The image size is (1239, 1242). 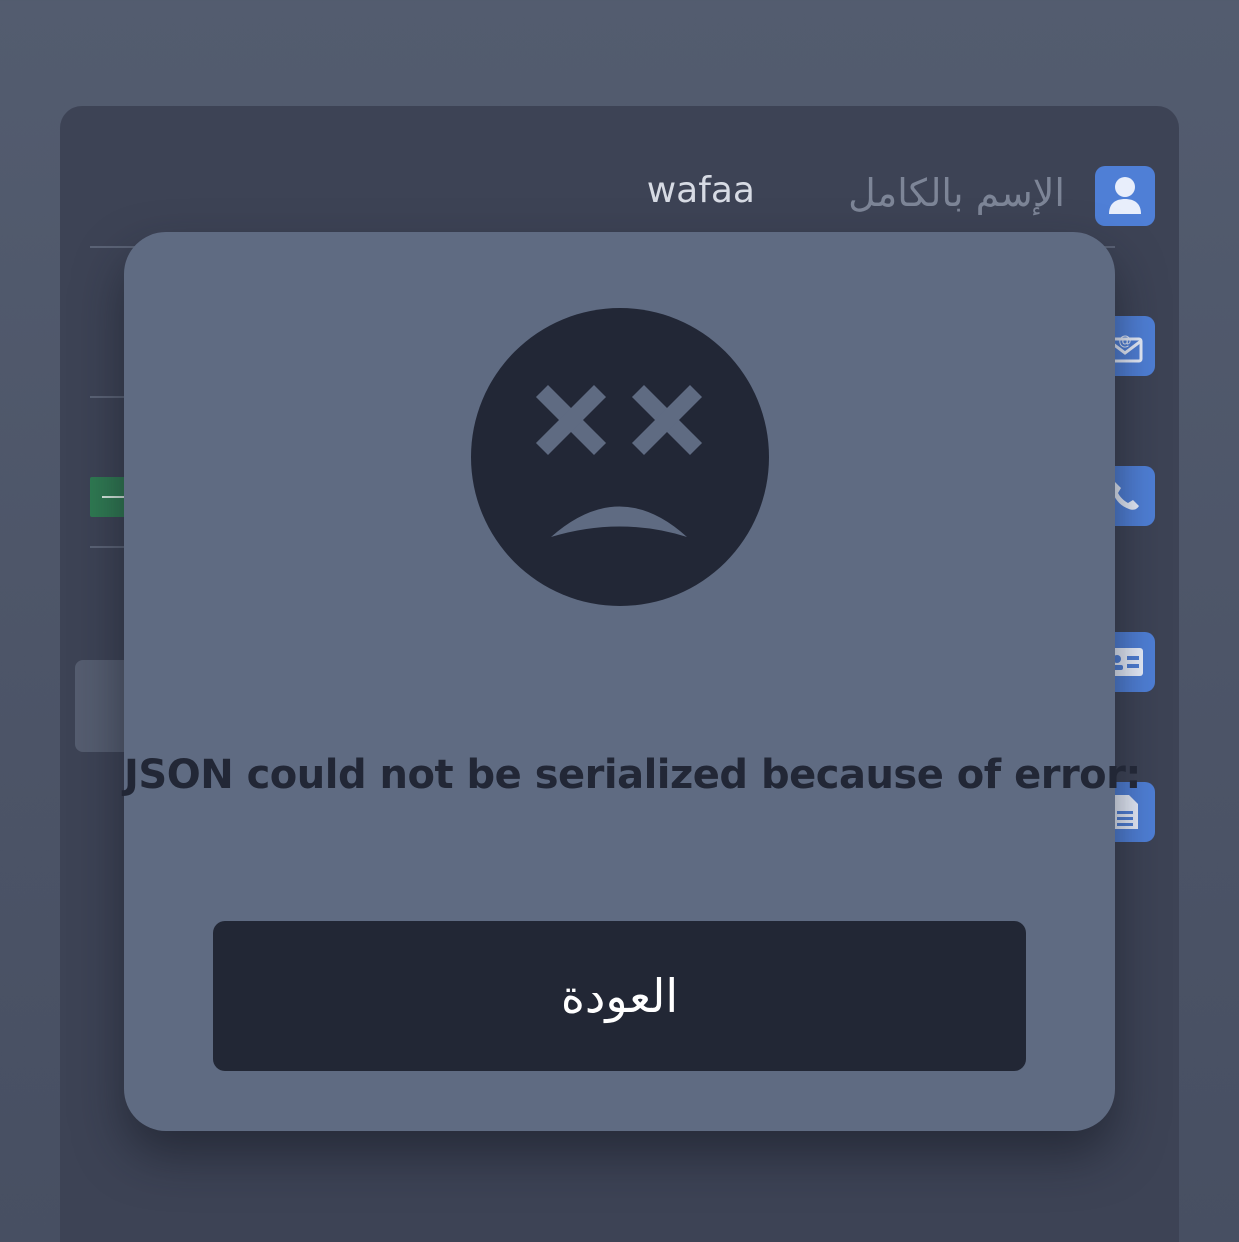 I want to click on full-name-value: wafaa, so click(x=701, y=190).